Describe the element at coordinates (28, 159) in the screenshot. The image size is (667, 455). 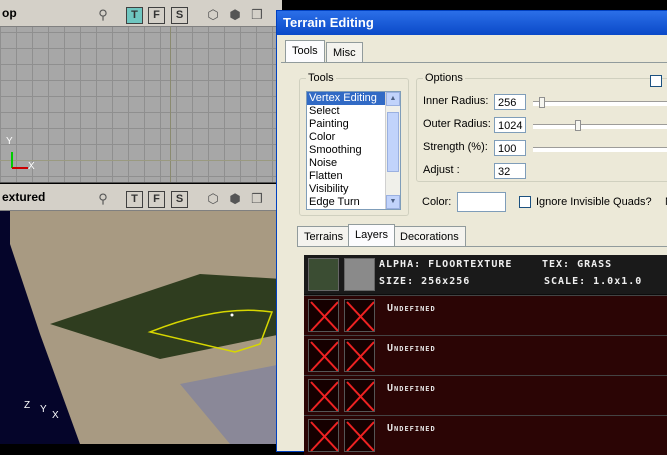
I see `axis-gizmo` at that location.